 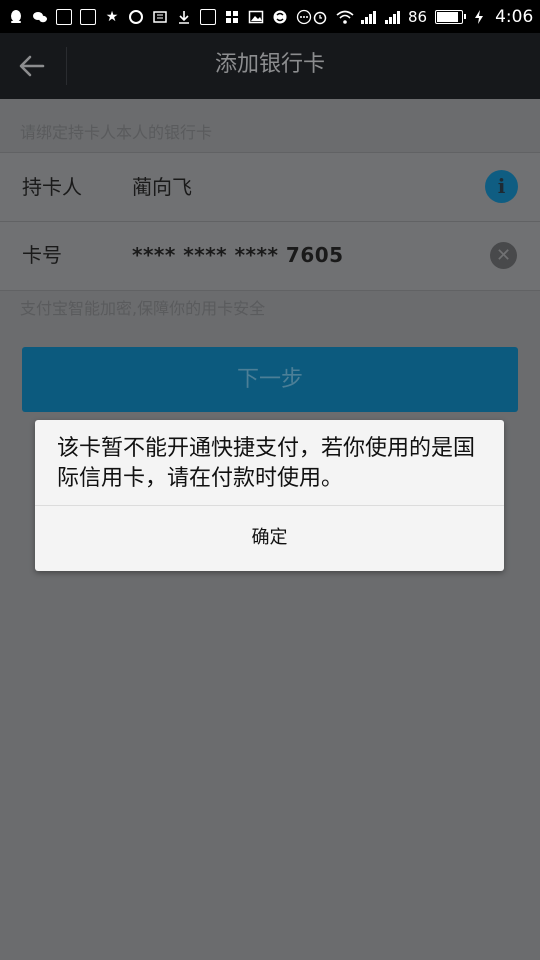 What do you see at coordinates (345, 17) in the screenshot?
I see `wifi-icon` at bounding box center [345, 17].